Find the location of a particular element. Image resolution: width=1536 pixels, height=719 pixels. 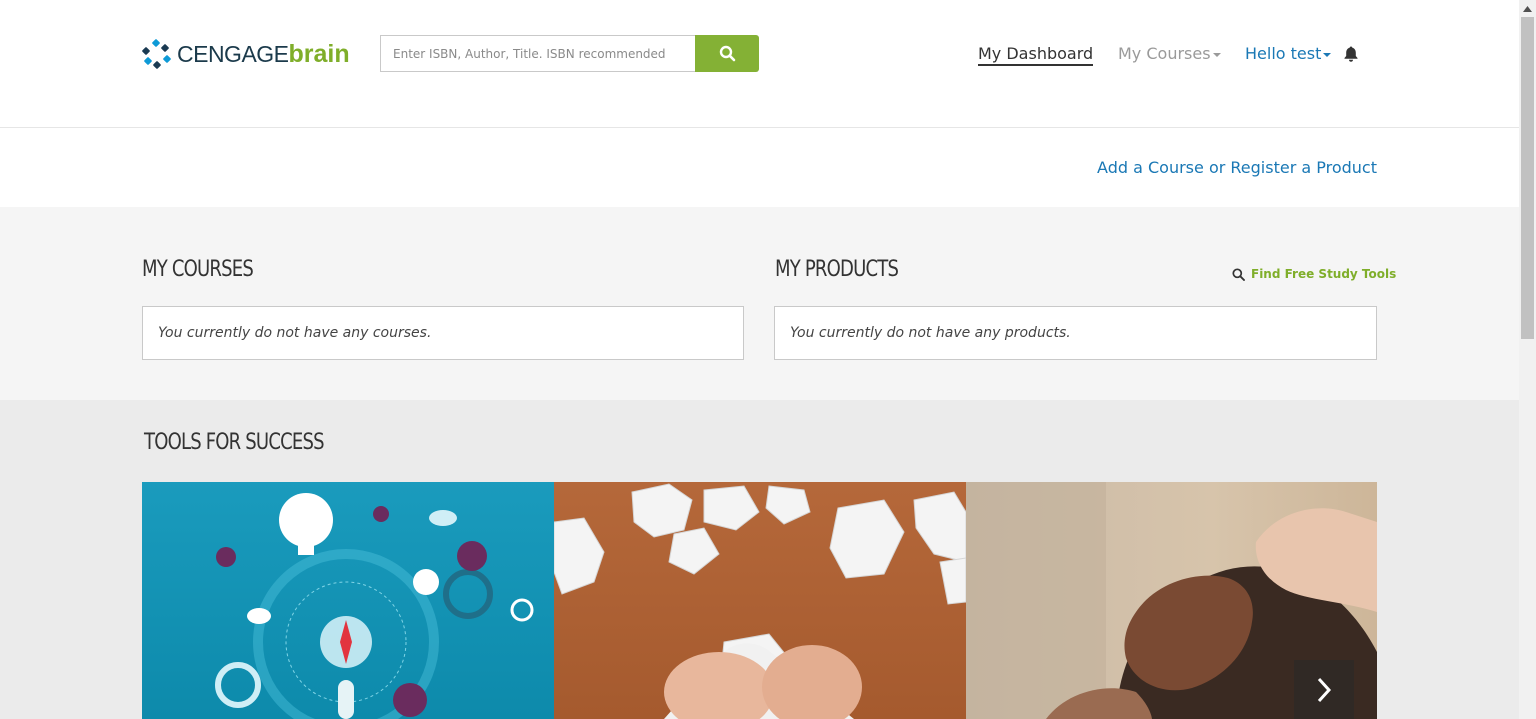

search-button is located at coordinates (727, 53).